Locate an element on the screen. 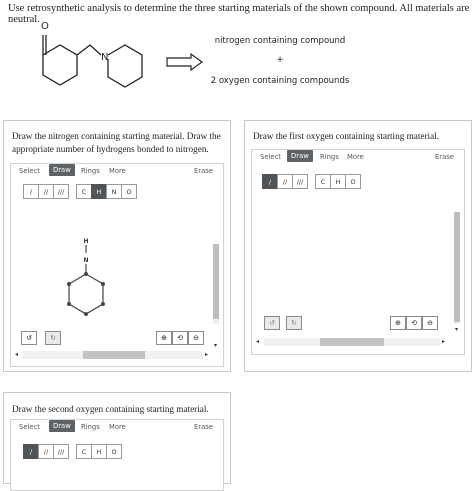 The height and width of the screenshot is (491, 474). left-scroll-down: ▾ is located at coordinates (215, 345).